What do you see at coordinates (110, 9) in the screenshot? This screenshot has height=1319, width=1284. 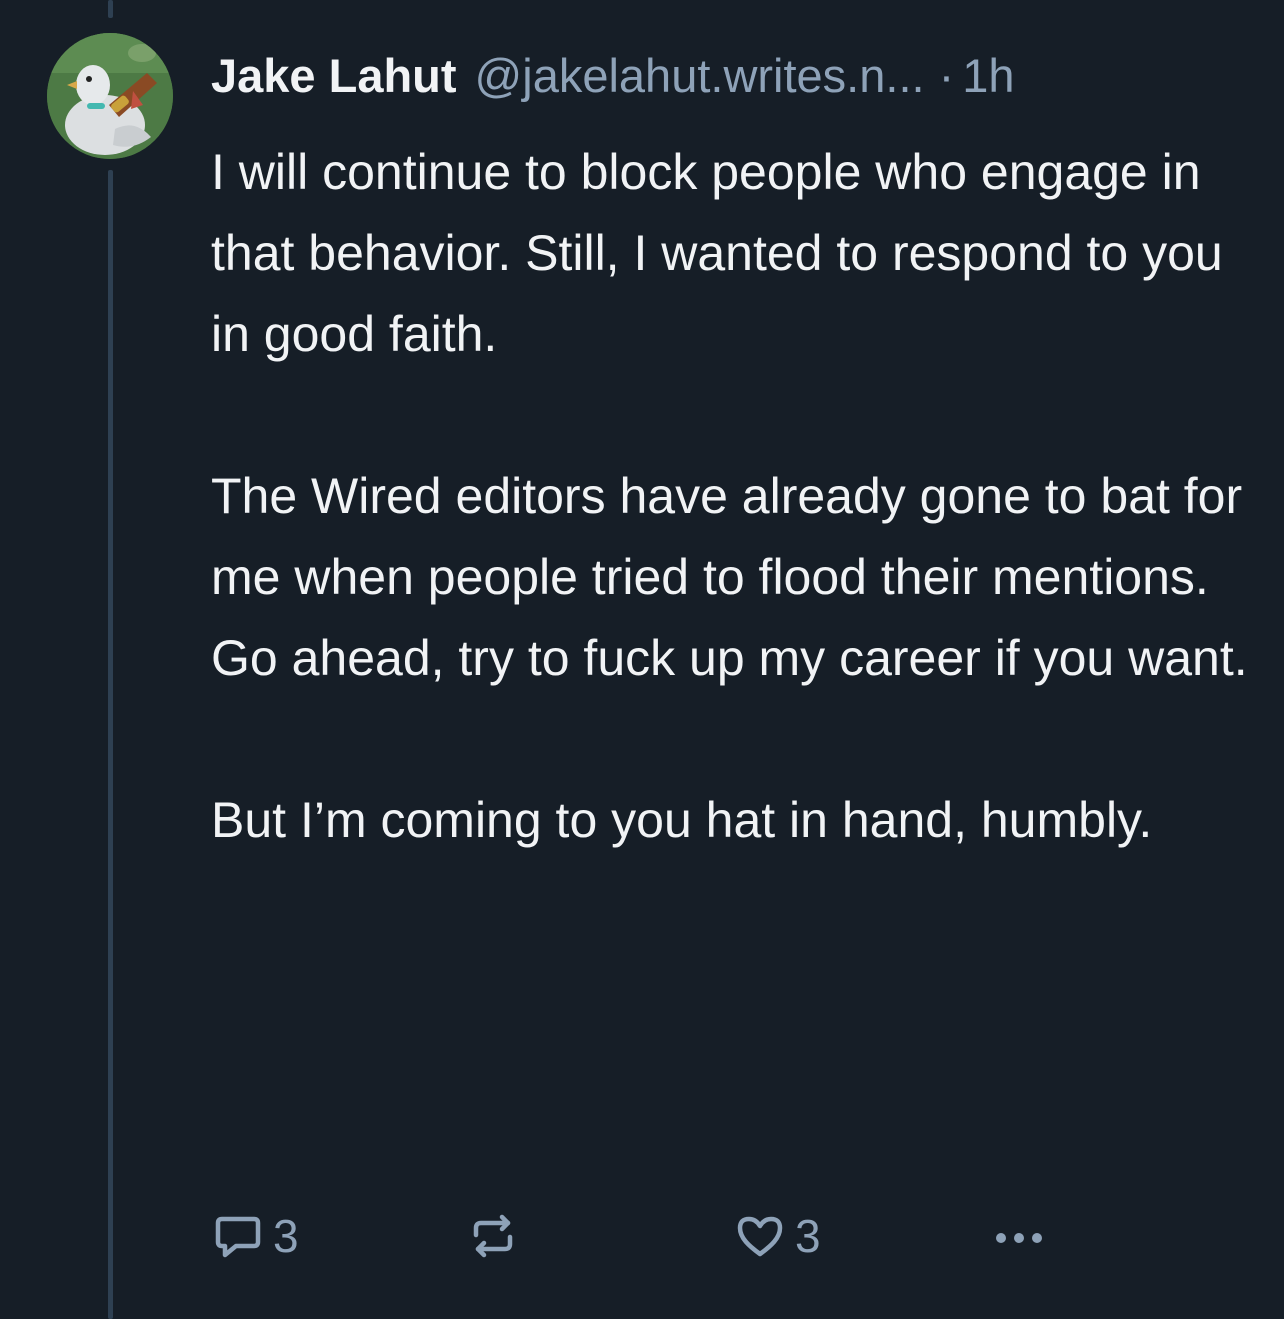 I see `thread-line-top` at bounding box center [110, 9].